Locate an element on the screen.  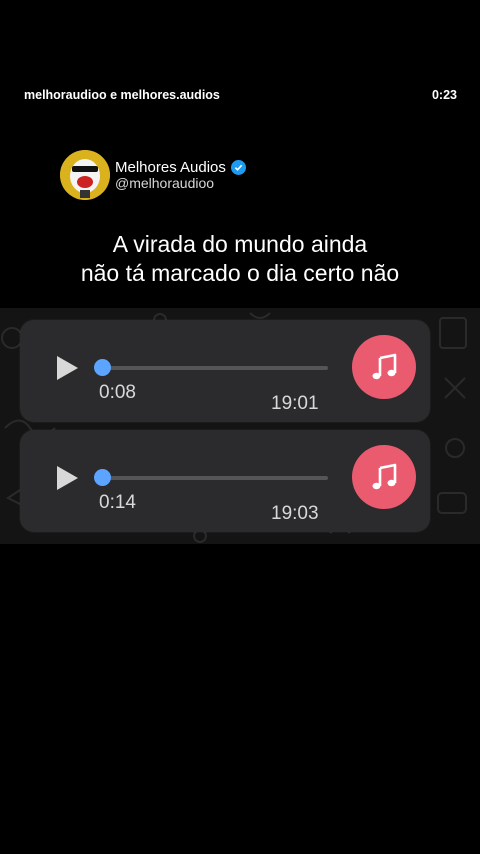
account-name-row: Melhores Audios is located at coordinates (180, 167).